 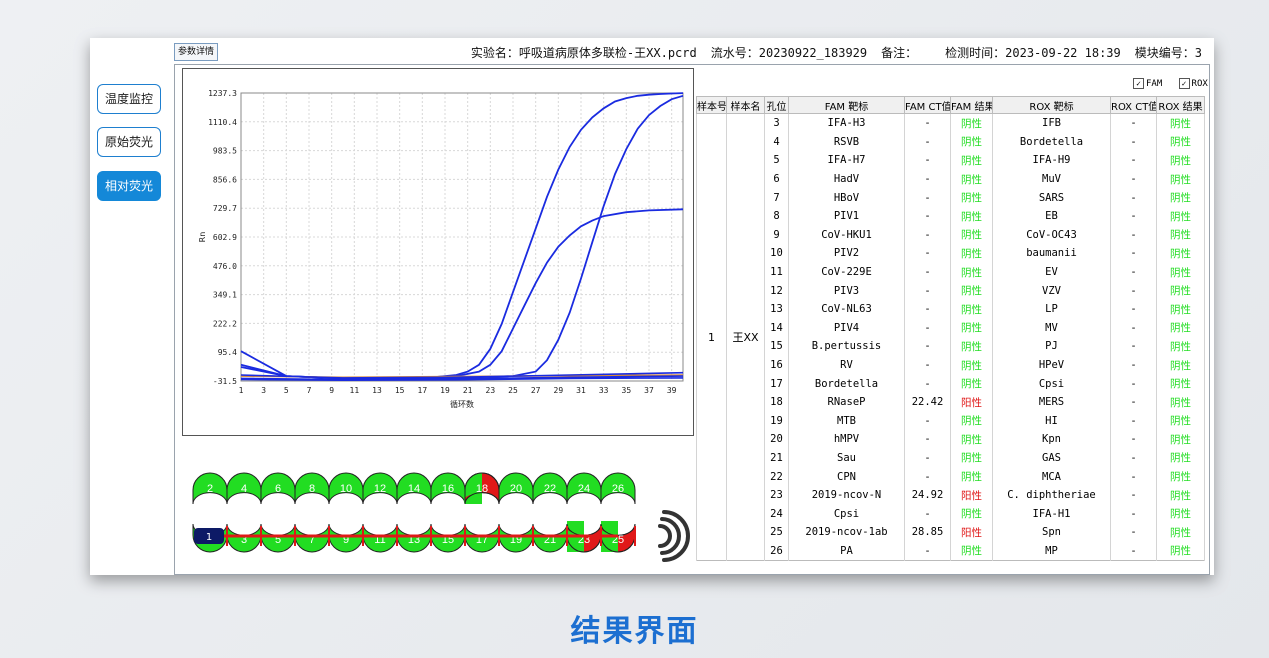 What do you see at coordinates (278, 538) in the screenshot?
I see `well-5: 5` at bounding box center [278, 538].